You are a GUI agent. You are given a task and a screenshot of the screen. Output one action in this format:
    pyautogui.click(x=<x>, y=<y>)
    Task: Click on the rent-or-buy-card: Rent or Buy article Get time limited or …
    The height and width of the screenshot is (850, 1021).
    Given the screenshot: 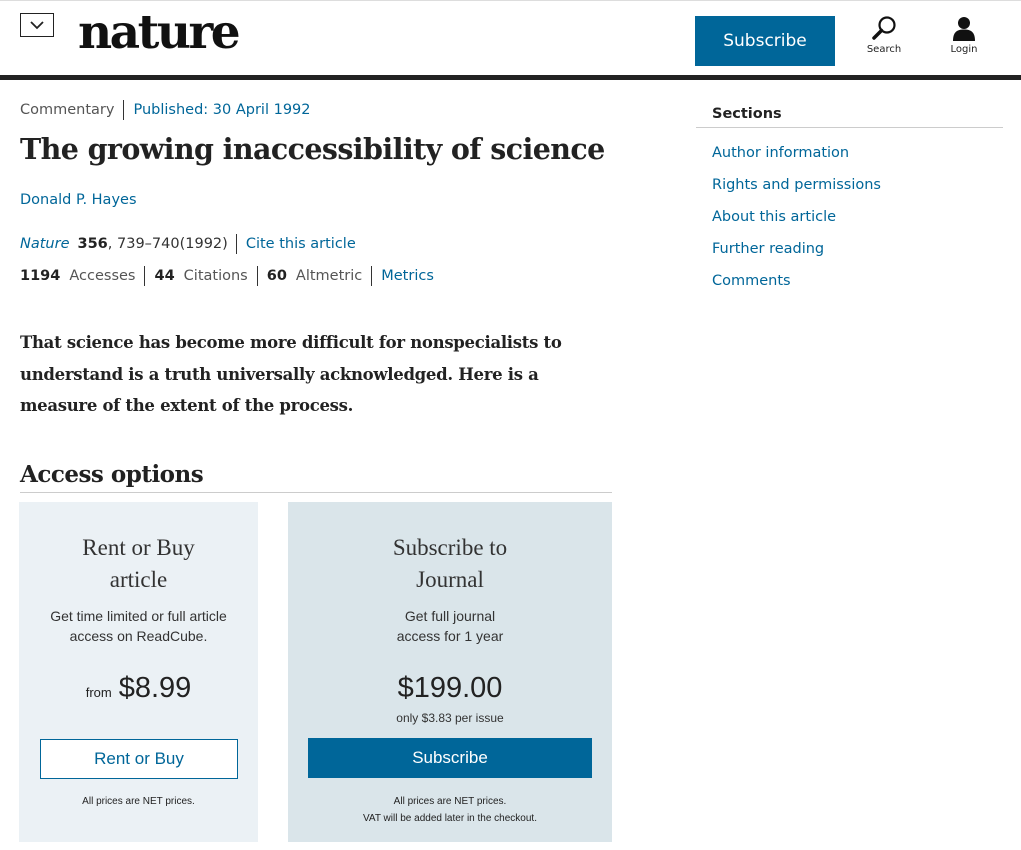 What is the action you would take?
    pyautogui.click(x=138, y=672)
    